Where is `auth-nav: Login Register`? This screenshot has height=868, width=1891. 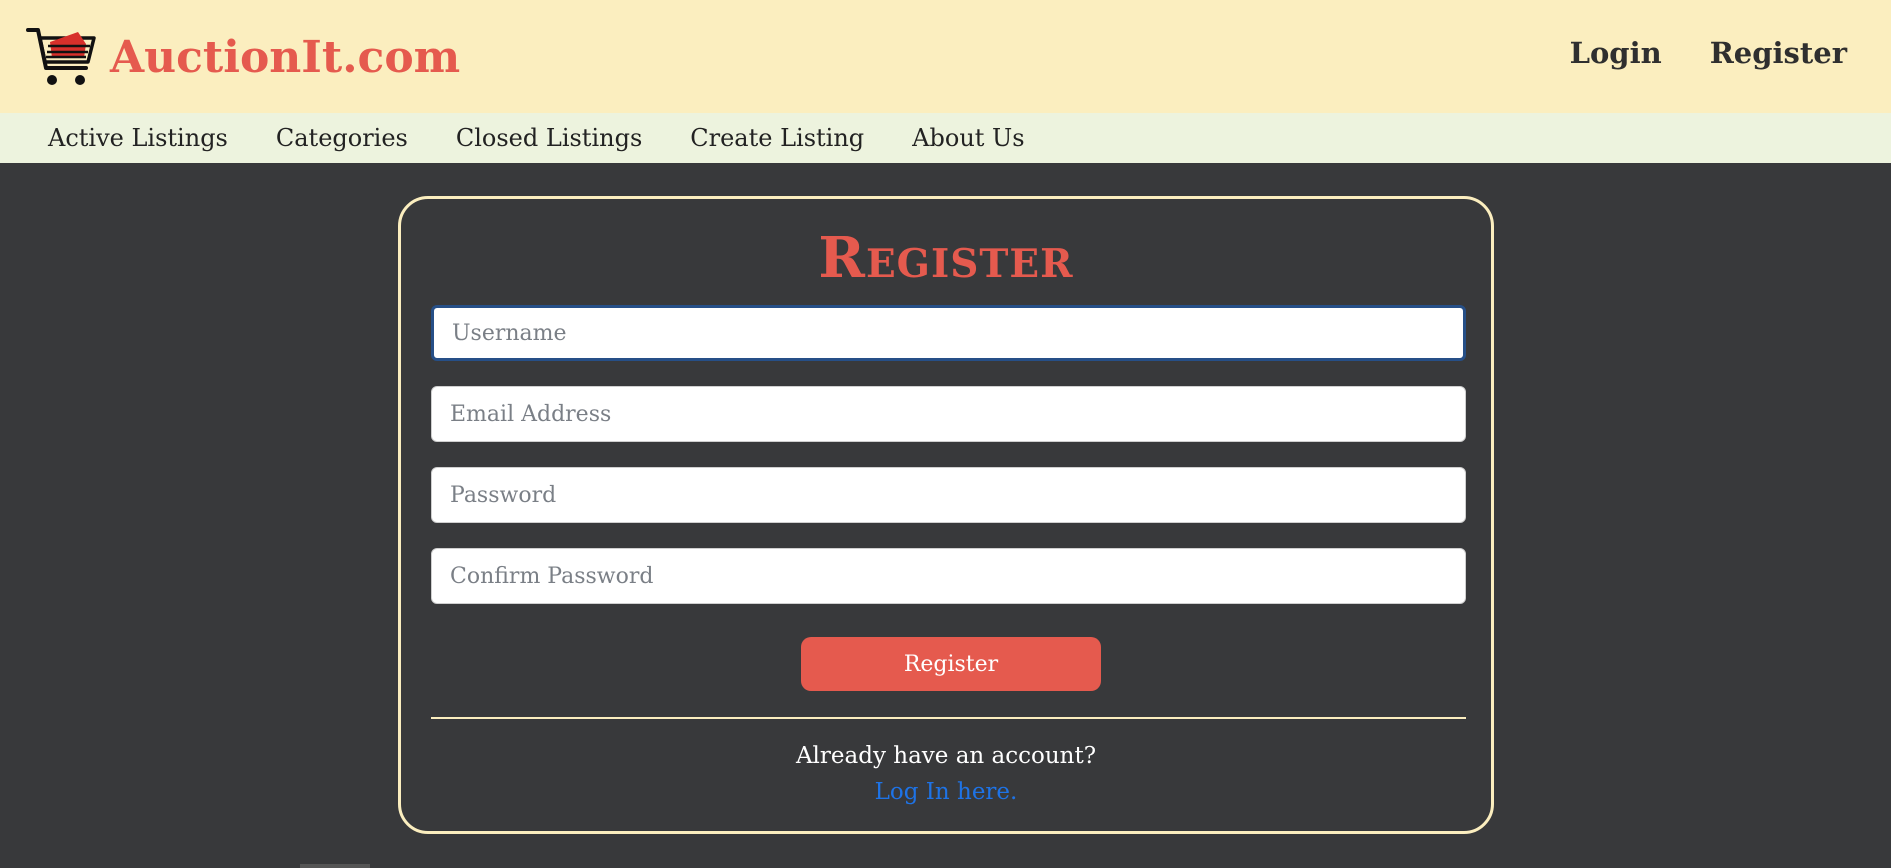
auth-nav: Login Register is located at coordinates (1708, 53).